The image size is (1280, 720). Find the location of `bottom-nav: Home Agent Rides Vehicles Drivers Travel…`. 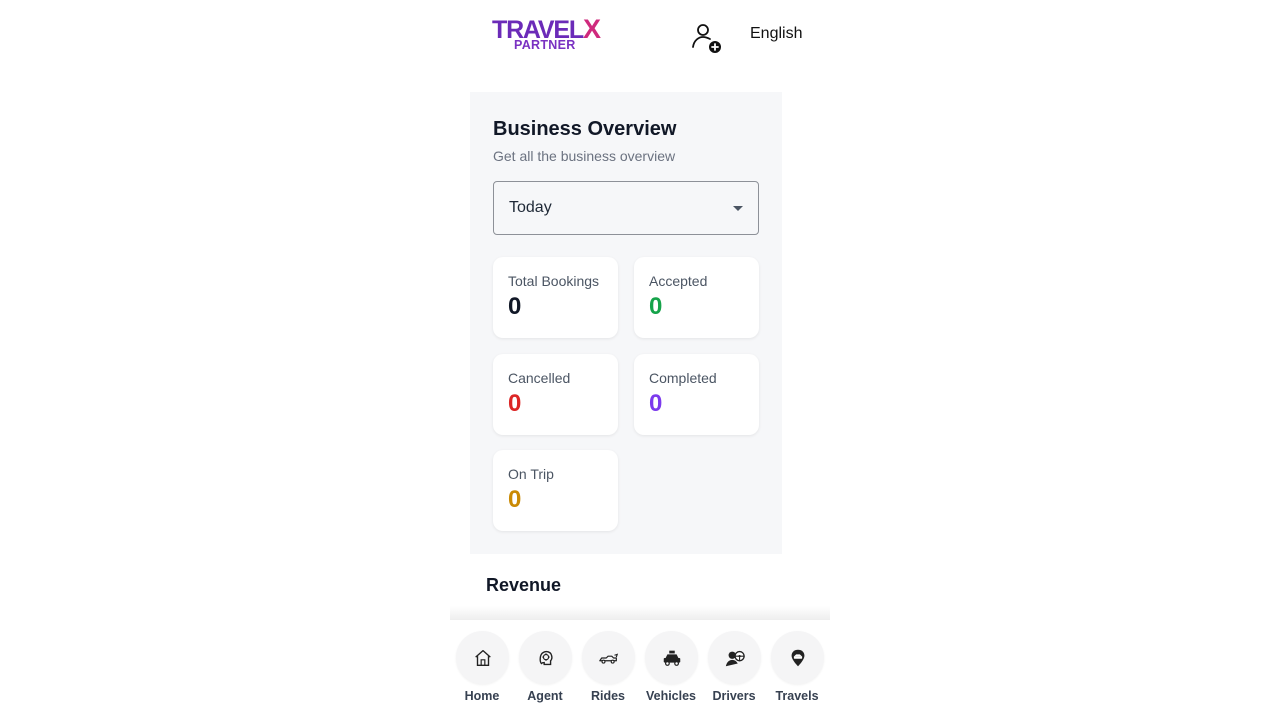

bottom-nav: Home Agent Rides Vehicles Drivers Travel… is located at coordinates (640, 670).